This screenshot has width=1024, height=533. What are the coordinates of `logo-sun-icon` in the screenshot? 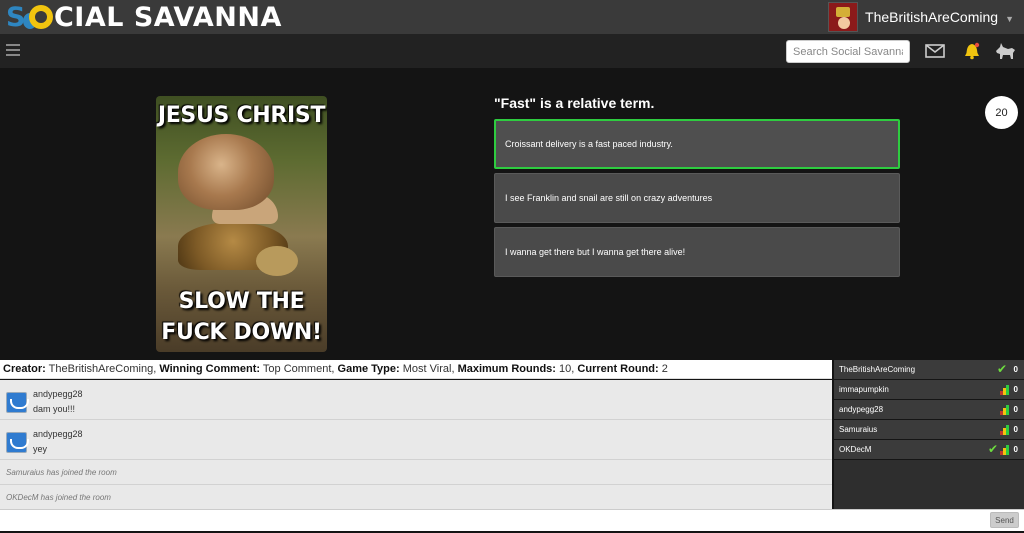 It's located at (37, 17).